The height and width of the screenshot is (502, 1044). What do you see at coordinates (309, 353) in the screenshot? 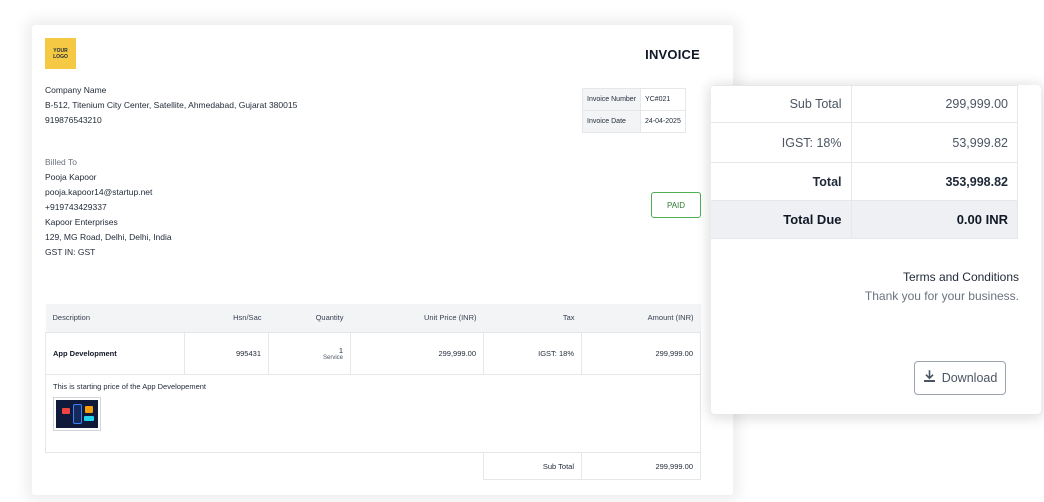
I see `item-quantity-cell: 1 Service` at bounding box center [309, 353].